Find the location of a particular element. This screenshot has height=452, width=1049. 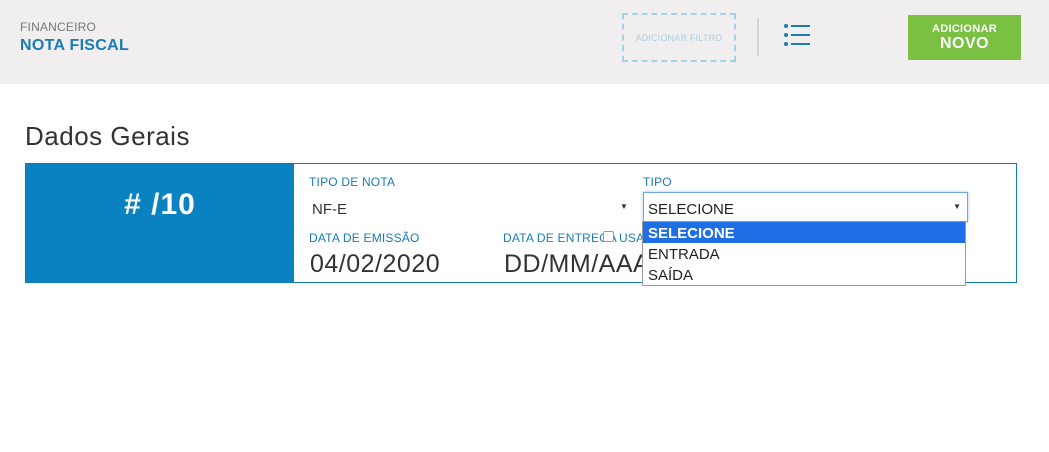

tipo-select-value: SELECIONE is located at coordinates (691, 209).